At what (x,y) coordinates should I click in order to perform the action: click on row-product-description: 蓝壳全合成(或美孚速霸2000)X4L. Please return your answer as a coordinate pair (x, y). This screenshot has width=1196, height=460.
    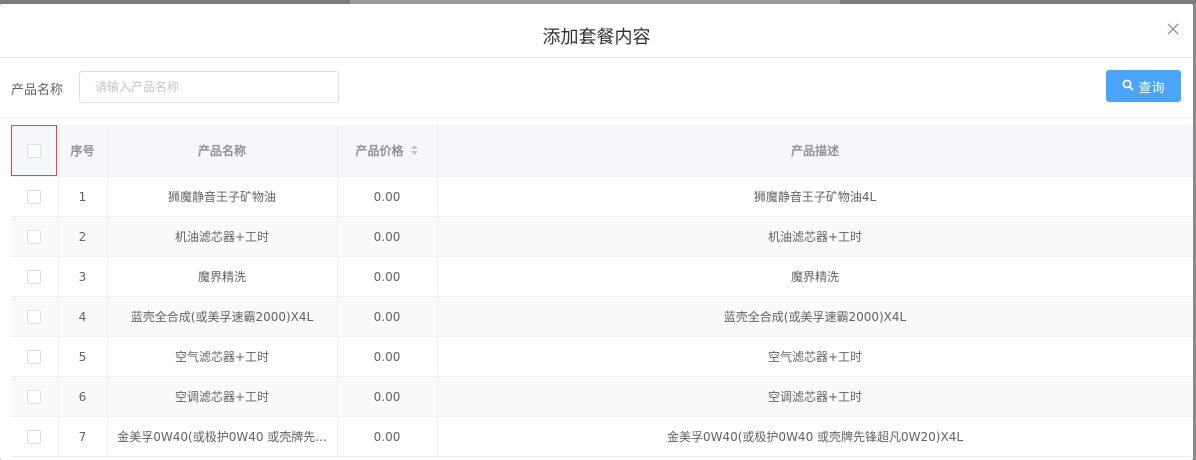
    Looking at the image, I should click on (815, 316).